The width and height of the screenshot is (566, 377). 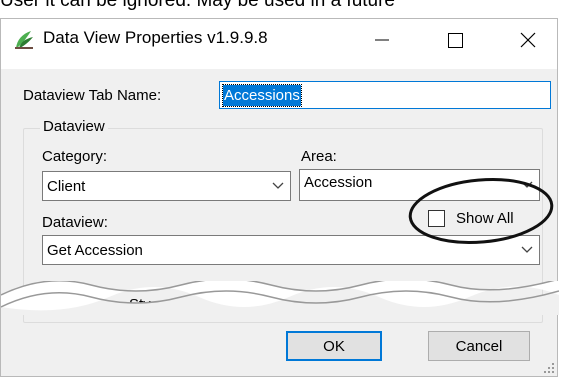 What do you see at coordinates (280, 298) in the screenshot?
I see `torn-edge-divider` at bounding box center [280, 298].